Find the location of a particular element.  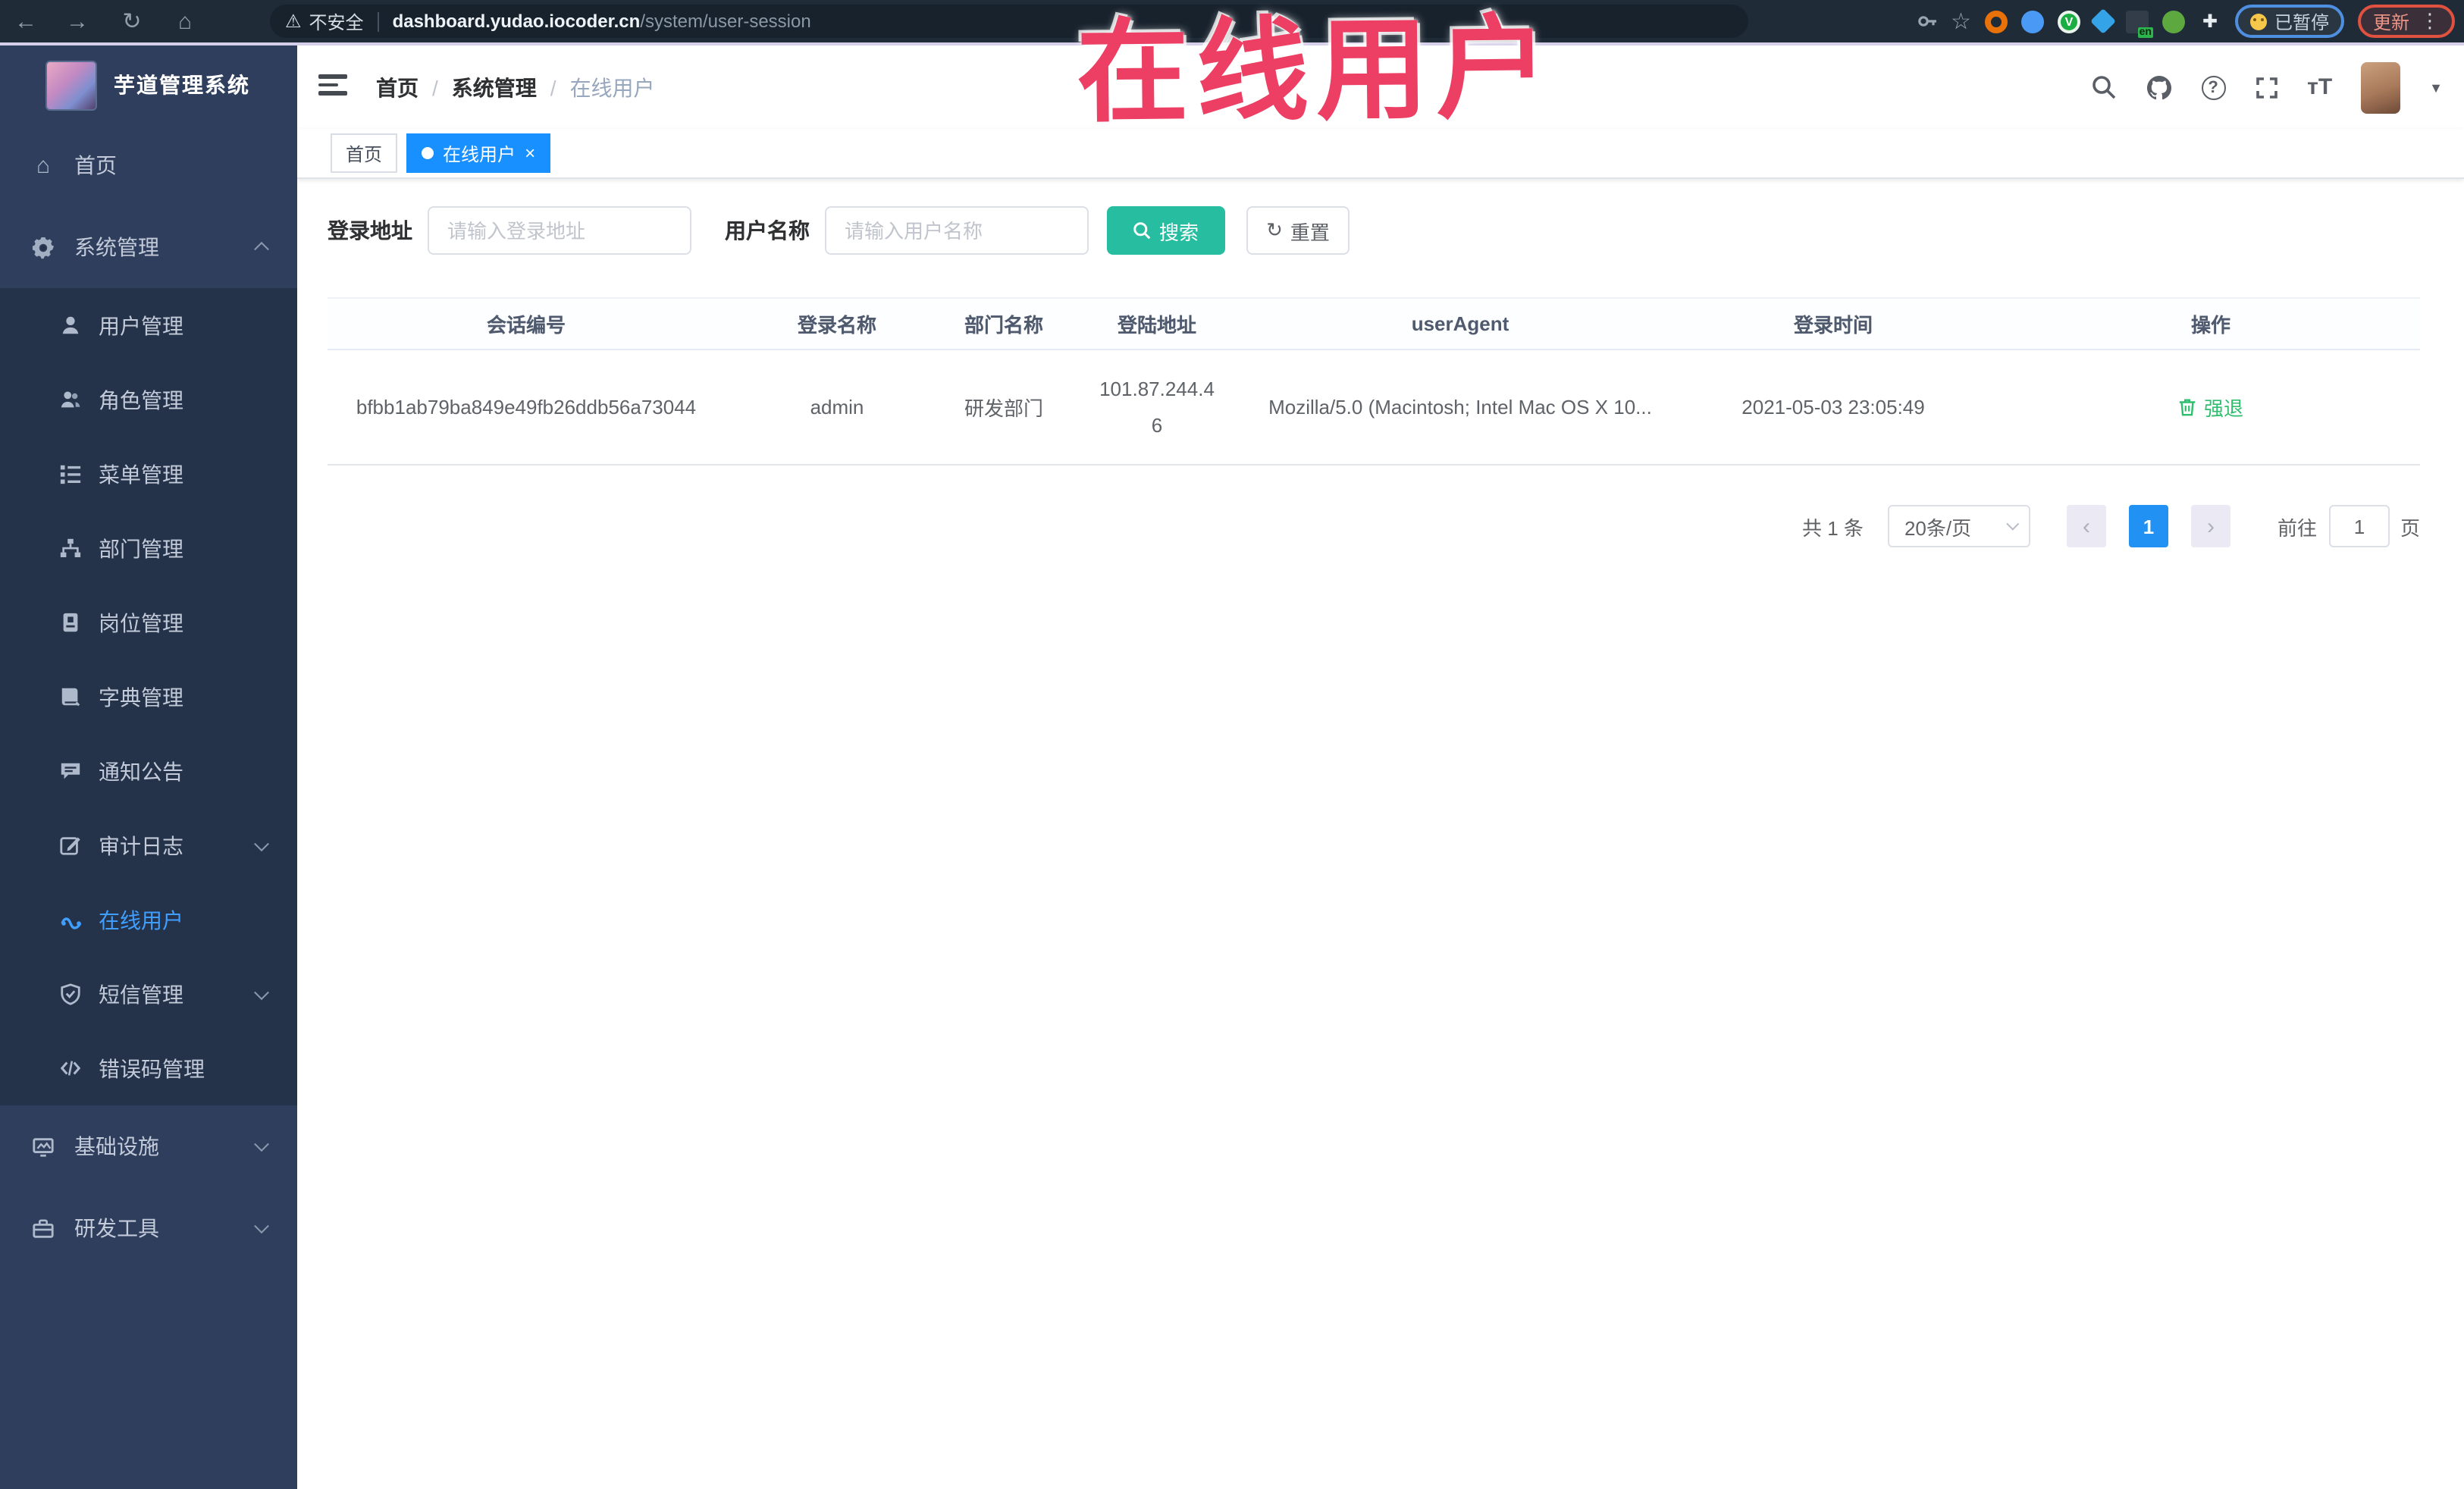

sidebar-item-users: 用户管理 is located at coordinates (148, 325).